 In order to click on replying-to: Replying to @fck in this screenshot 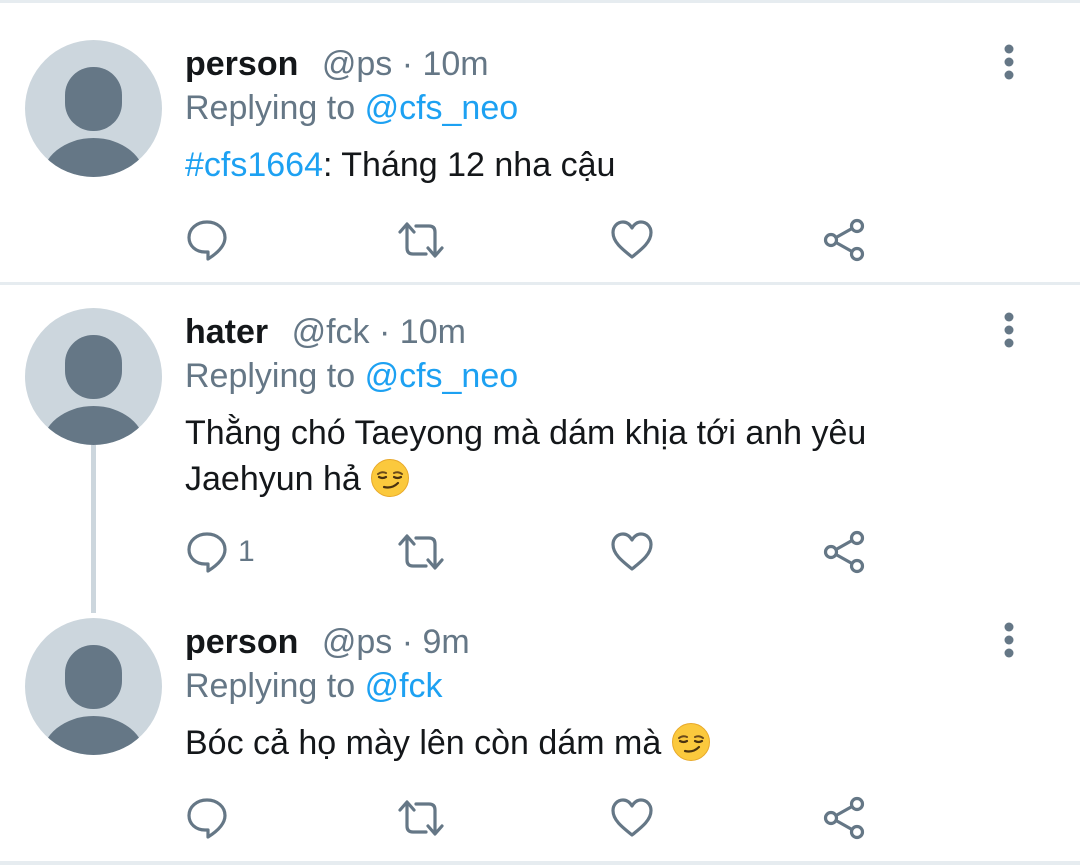, I will do `click(314, 686)`.